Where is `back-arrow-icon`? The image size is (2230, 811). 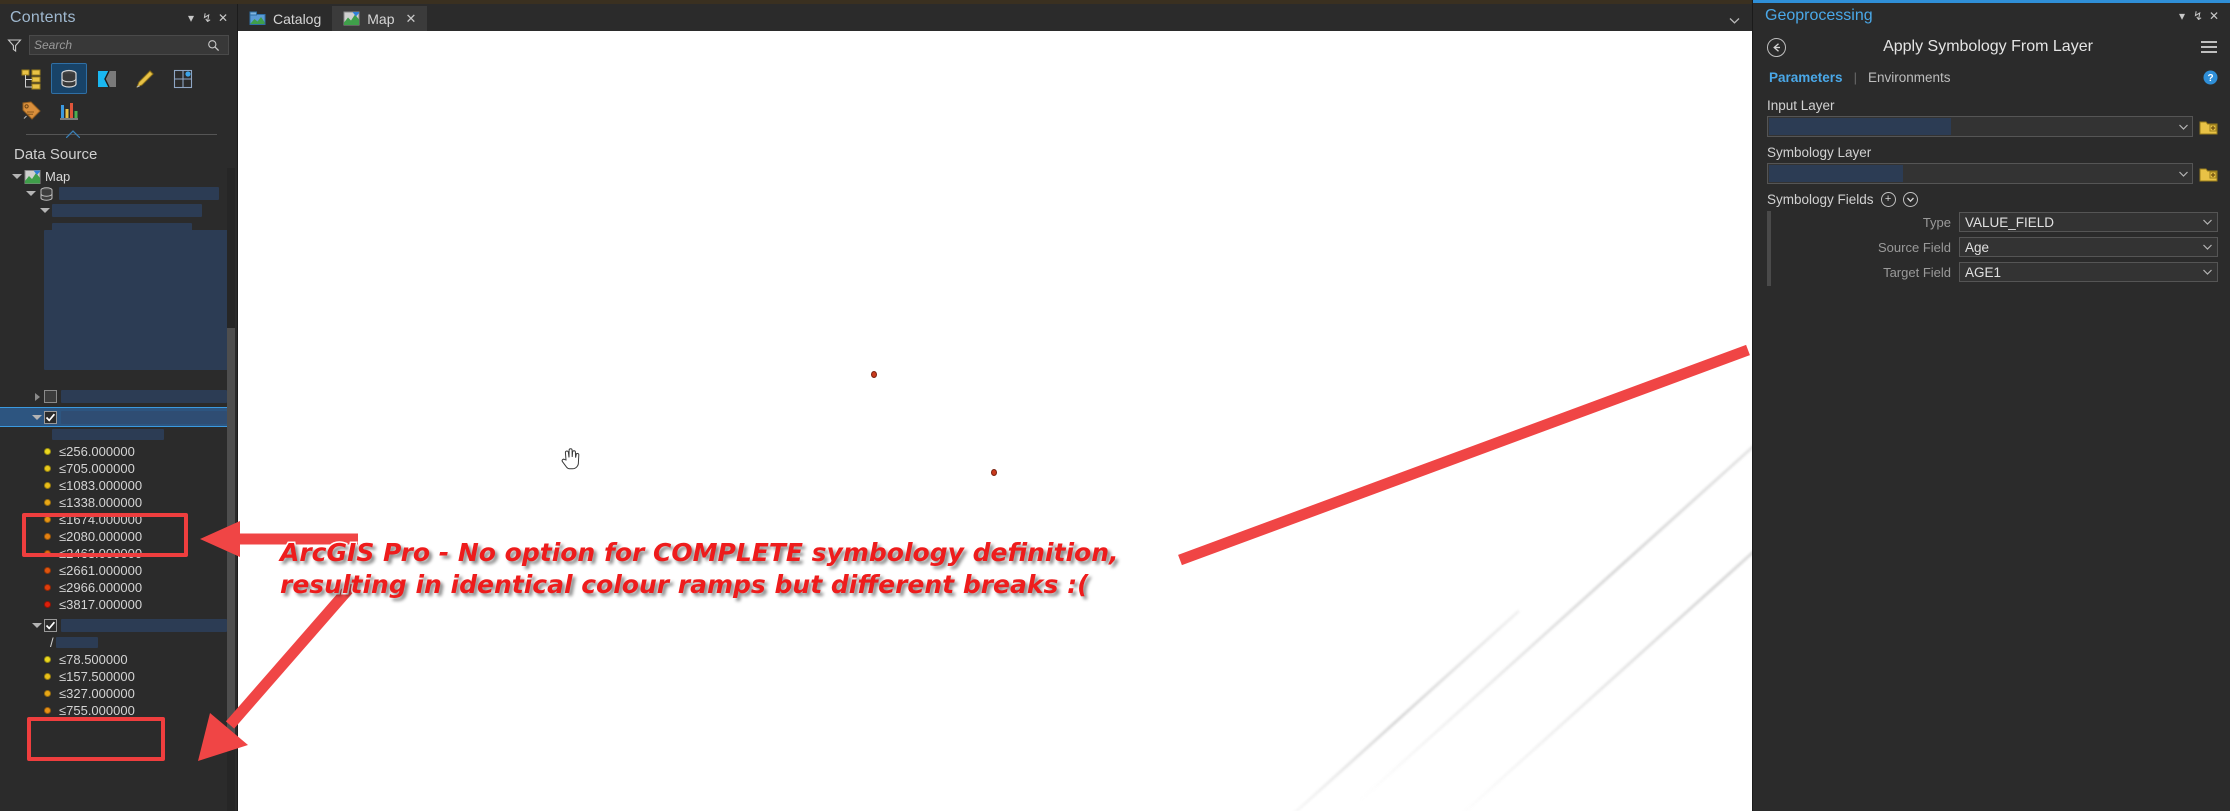 back-arrow-icon is located at coordinates (1776, 47).